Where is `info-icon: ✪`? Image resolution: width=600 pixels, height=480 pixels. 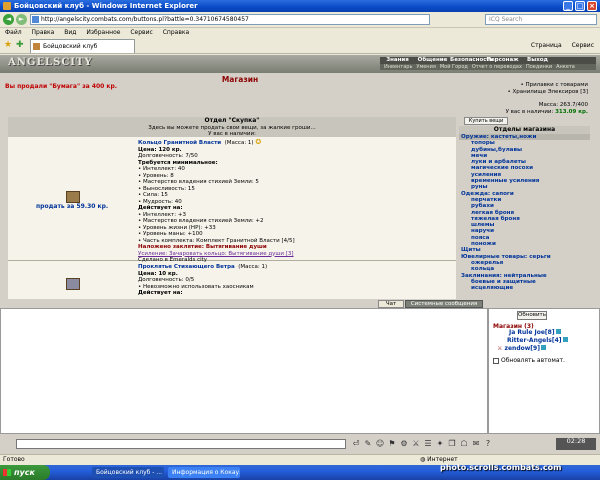
info-icon: ✪ is located at coordinates (258, 142).